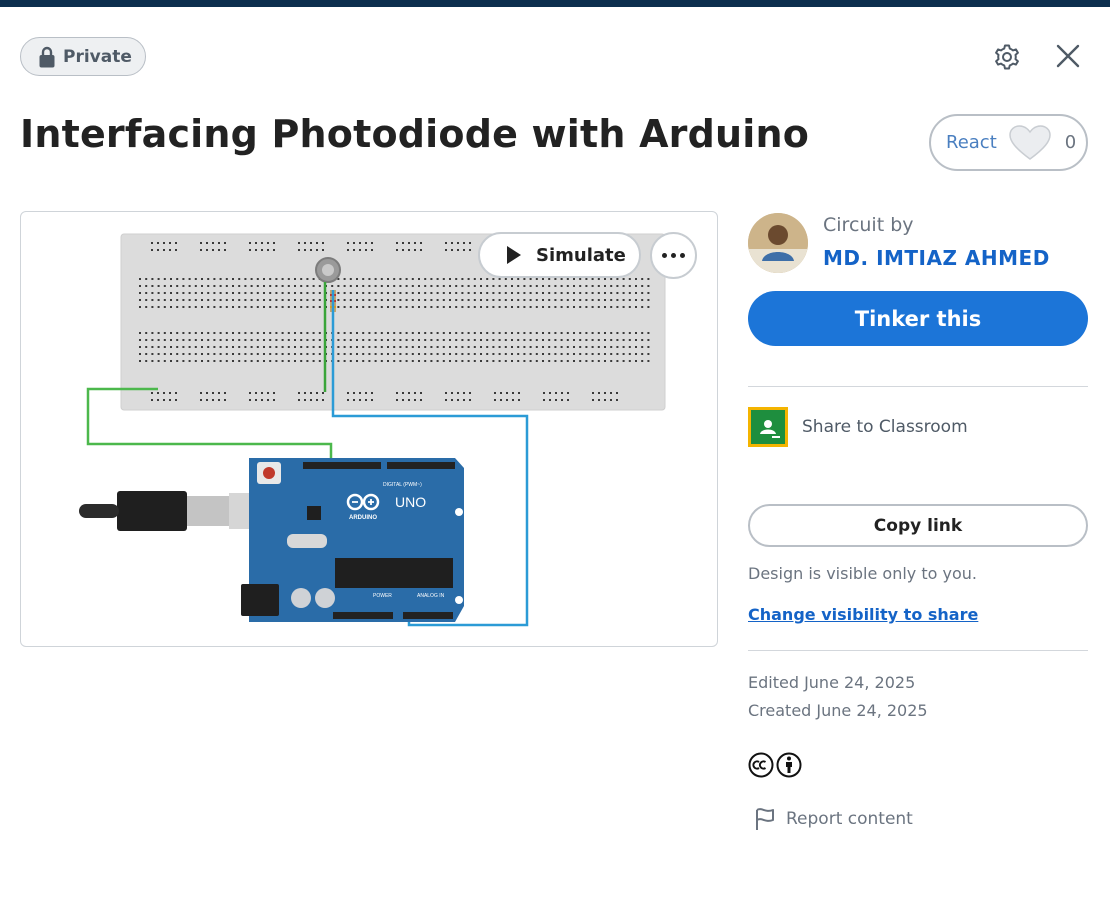 The image size is (1110, 897). I want to click on page-title: Interfacing Photodiode with Arduino, so click(415, 134).